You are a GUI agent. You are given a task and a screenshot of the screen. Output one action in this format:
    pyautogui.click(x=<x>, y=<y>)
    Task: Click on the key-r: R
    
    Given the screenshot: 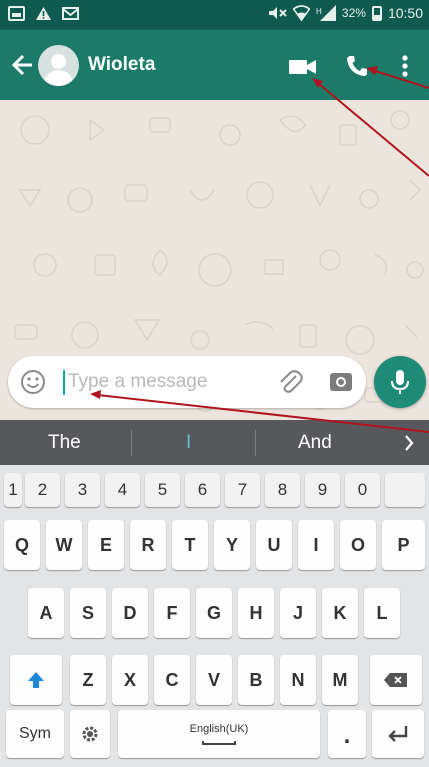 What is the action you would take?
    pyautogui.click(x=148, y=545)
    